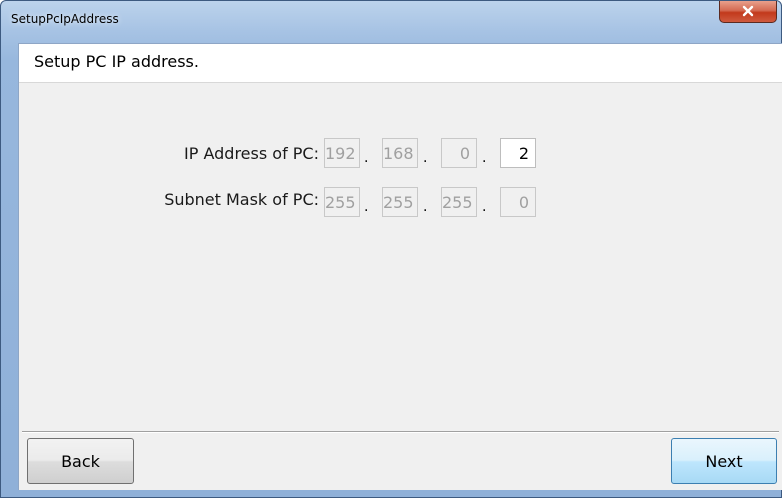  I want to click on title-bar: SetupPcIpAddress, so click(391, 22).